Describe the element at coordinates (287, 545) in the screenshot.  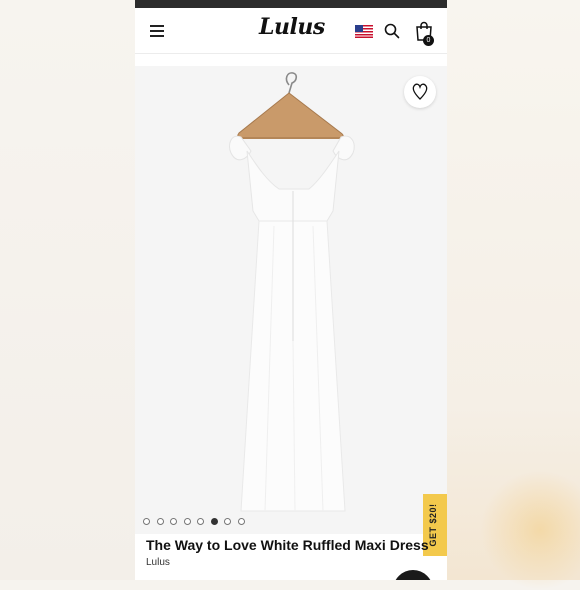
I see `product-title: The Way to Love White Ruffled Maxi Dress` at that location.